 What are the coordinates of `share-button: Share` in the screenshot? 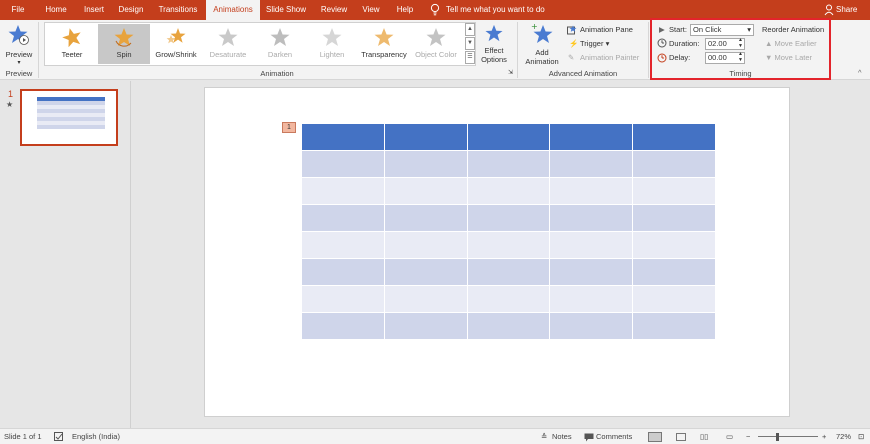 It's located at (846, 10).